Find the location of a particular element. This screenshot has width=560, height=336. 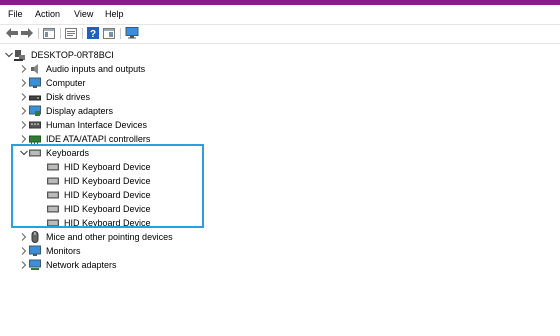

scan-hardware-icon is located at coordinates (132, 33).